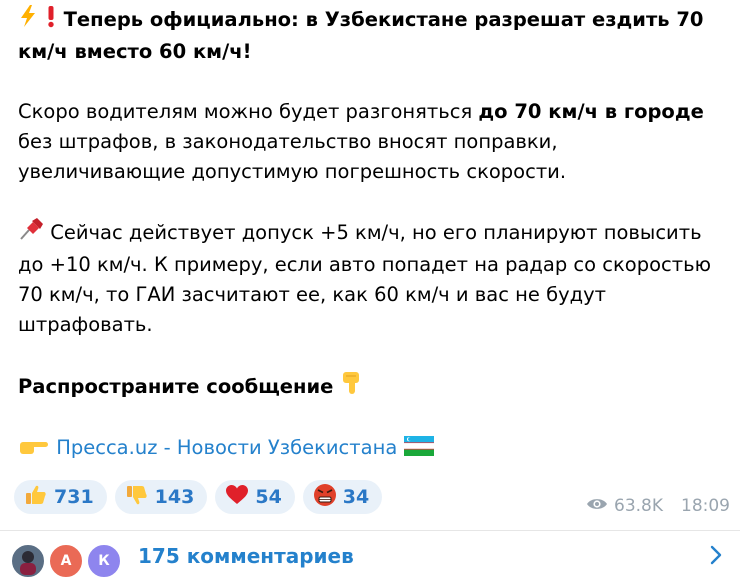 The image size is (740, 580). I want to click on heart-icon, so click(237, 497).